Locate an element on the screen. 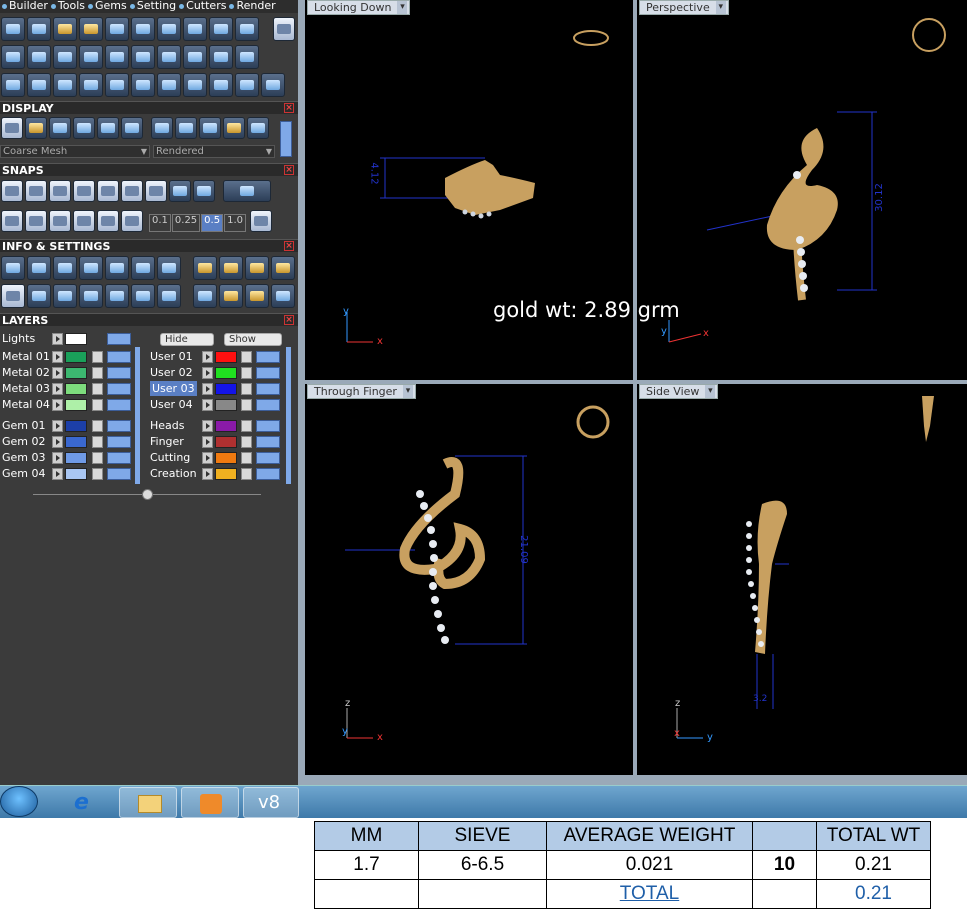  gem-select-2-icon is located at coordinates (231, 296).